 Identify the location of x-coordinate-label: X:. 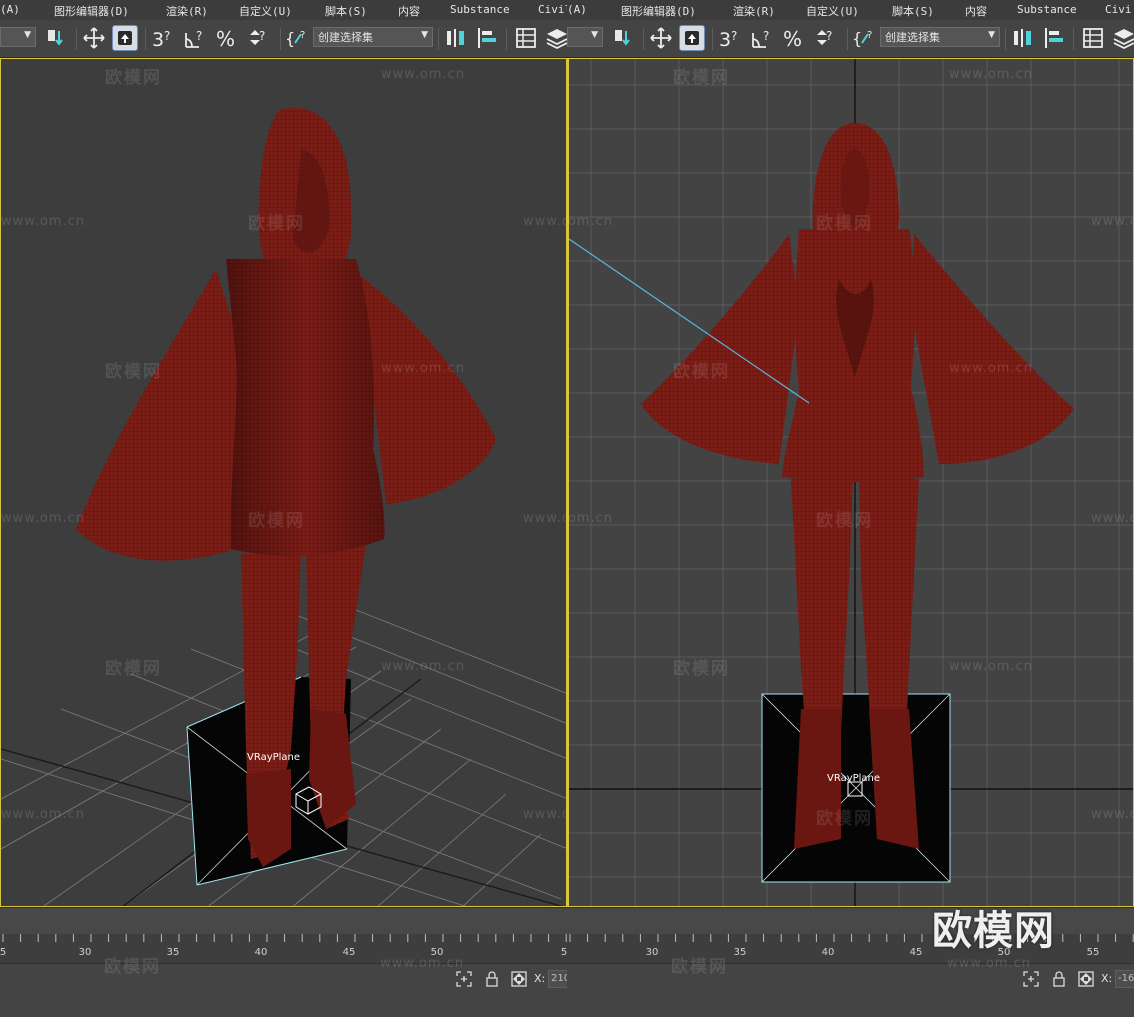
(540, 978).